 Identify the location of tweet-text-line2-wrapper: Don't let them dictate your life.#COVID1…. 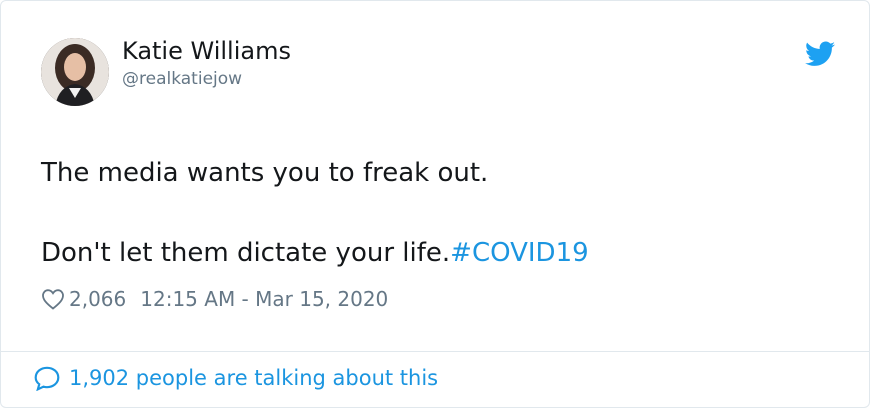
(315, 253).